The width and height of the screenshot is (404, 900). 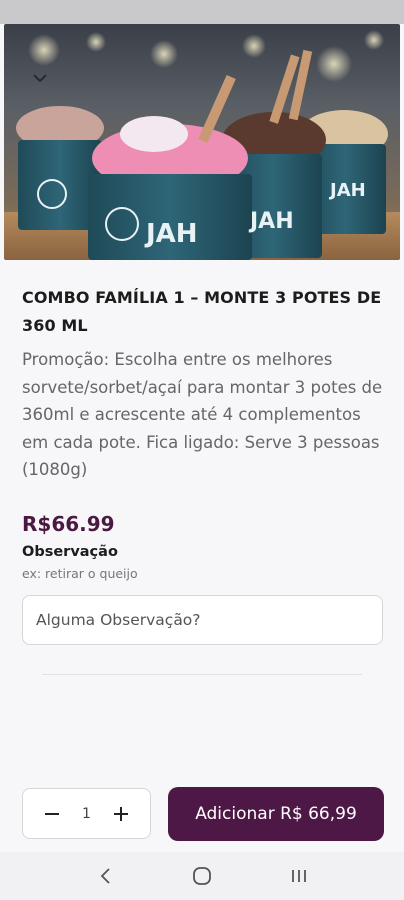 I want to click on plus-icon, so click(x=120, y=813).